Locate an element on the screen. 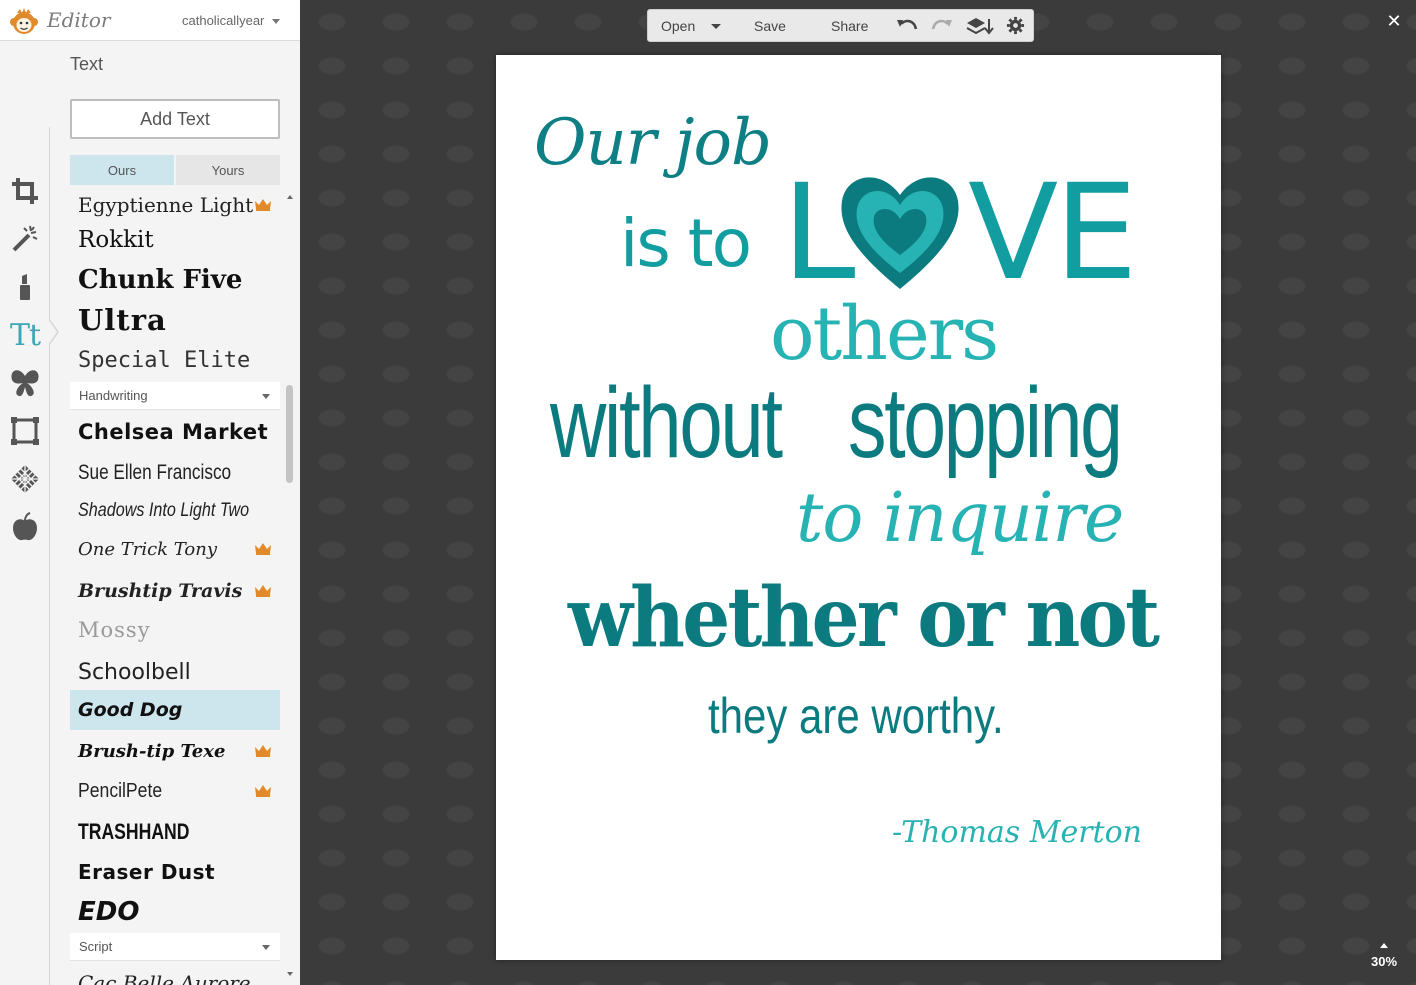 The width and height of the screenshot is (1416, 985). font-item-label: Good Dog is located at coordinates (130, 710).